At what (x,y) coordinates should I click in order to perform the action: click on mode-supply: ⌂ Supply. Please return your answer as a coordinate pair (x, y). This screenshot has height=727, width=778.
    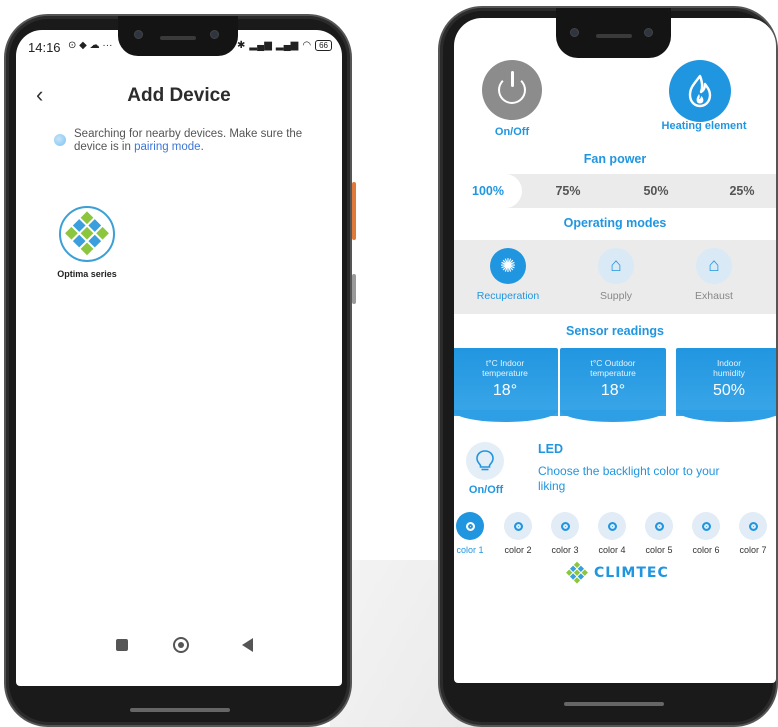
    Looking at the image, I should click on (616, 277).